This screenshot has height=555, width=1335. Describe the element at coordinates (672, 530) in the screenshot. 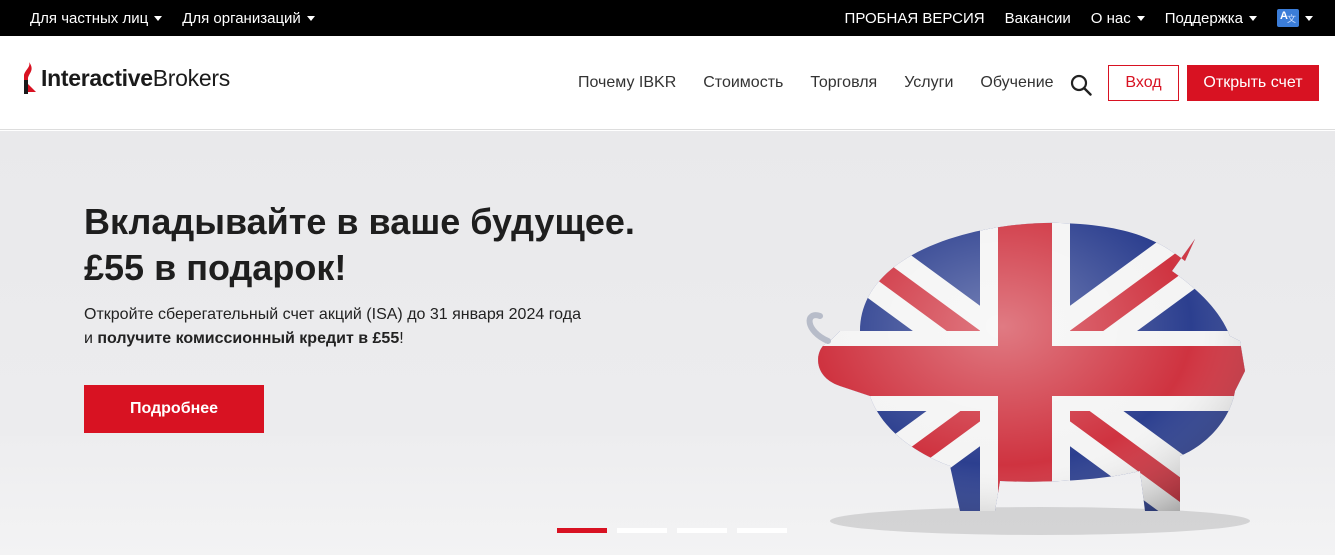

I see `carousel-indicators` at that location.